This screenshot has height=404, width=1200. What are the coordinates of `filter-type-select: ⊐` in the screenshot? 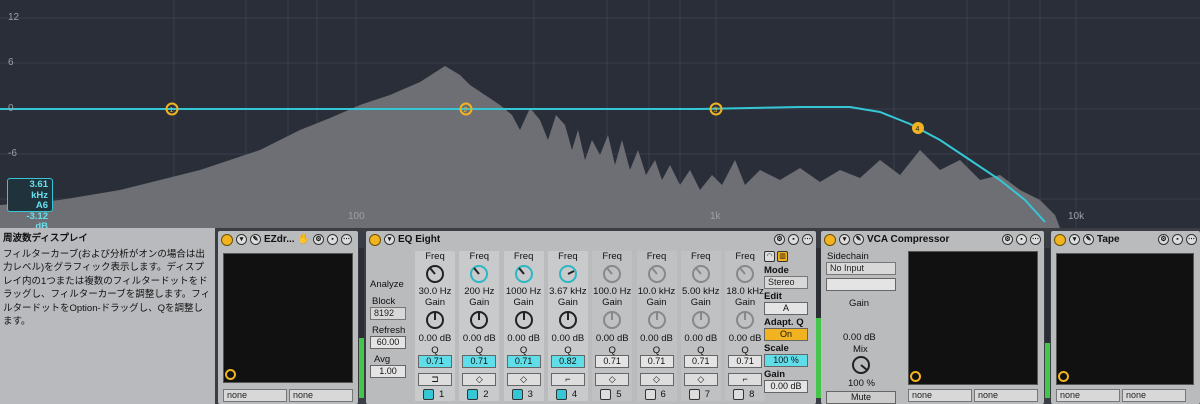 It's located at (435, 379).